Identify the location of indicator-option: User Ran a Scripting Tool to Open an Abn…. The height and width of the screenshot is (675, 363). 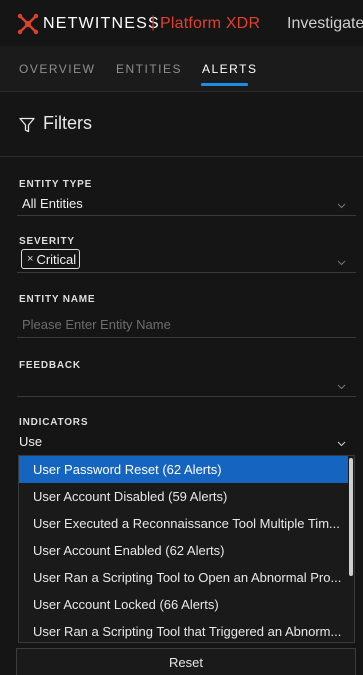
(184, 577).